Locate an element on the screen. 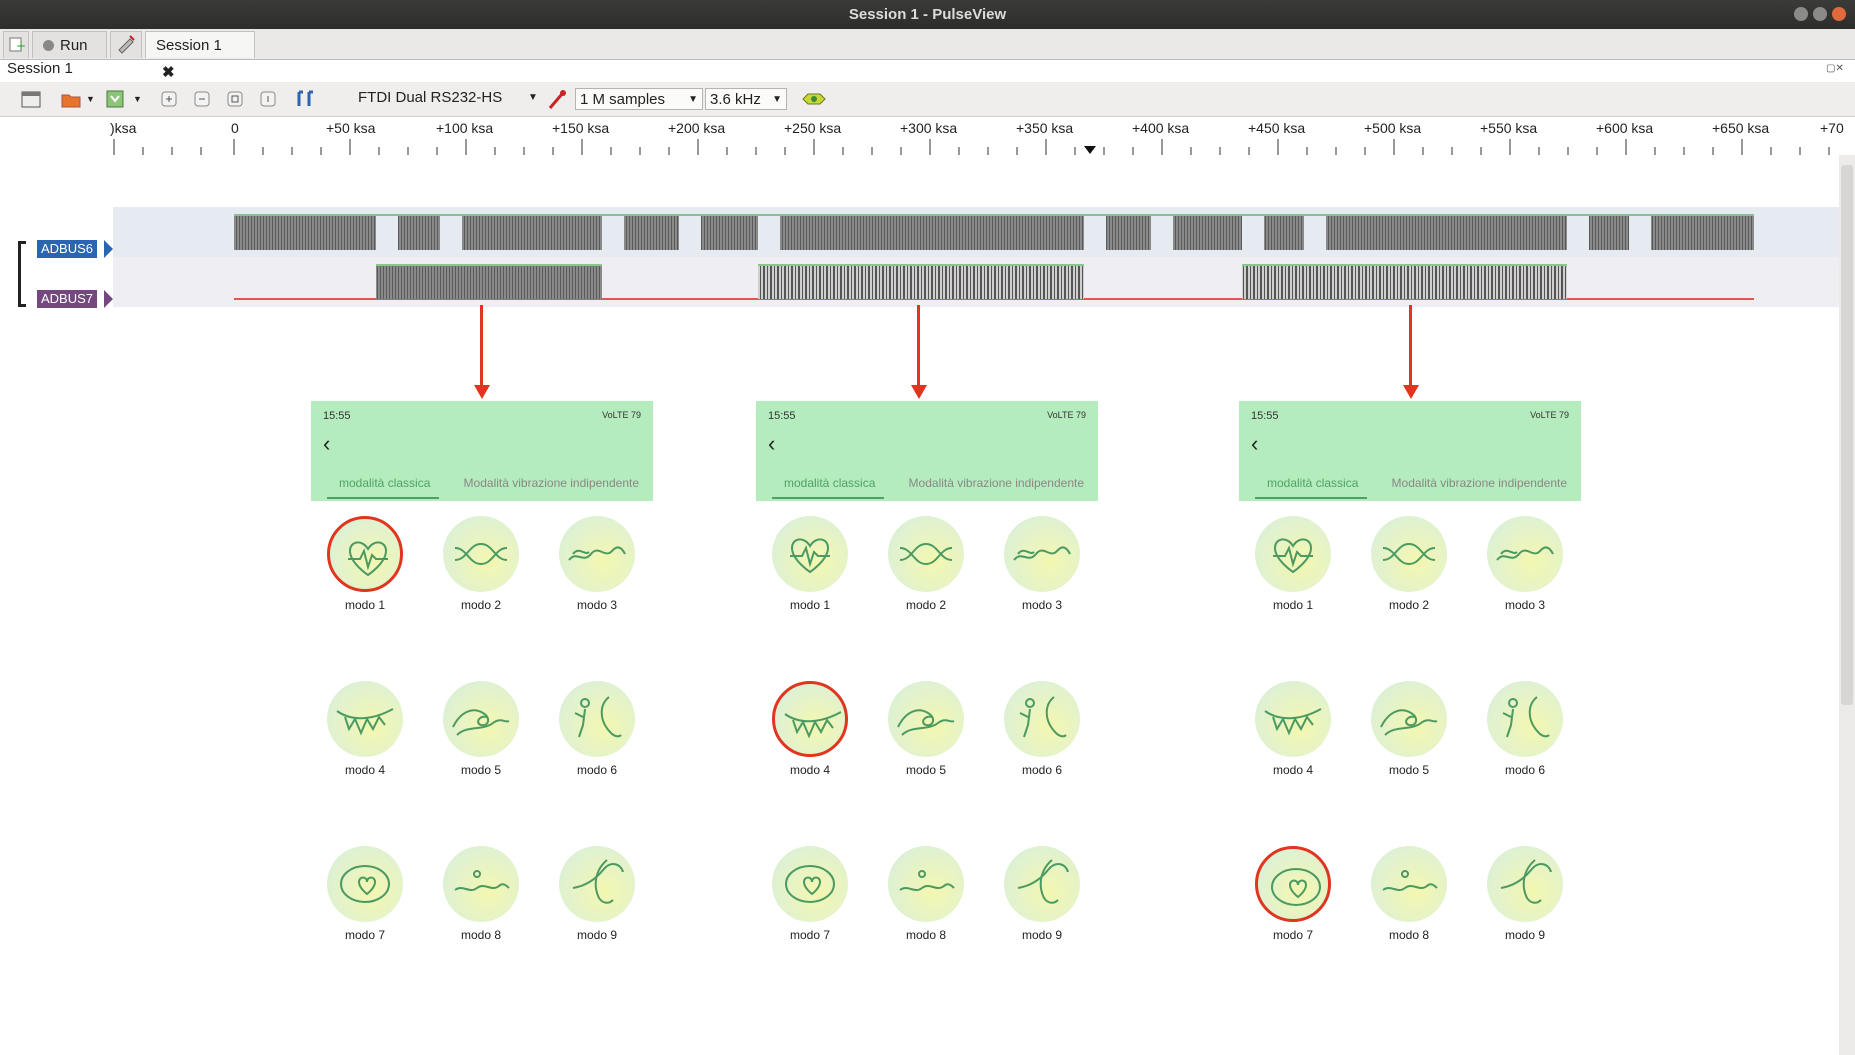 The width and height of the screenshot is (1855, 1055). samples-value: 1 M samples is located at coordinates (623, 99).